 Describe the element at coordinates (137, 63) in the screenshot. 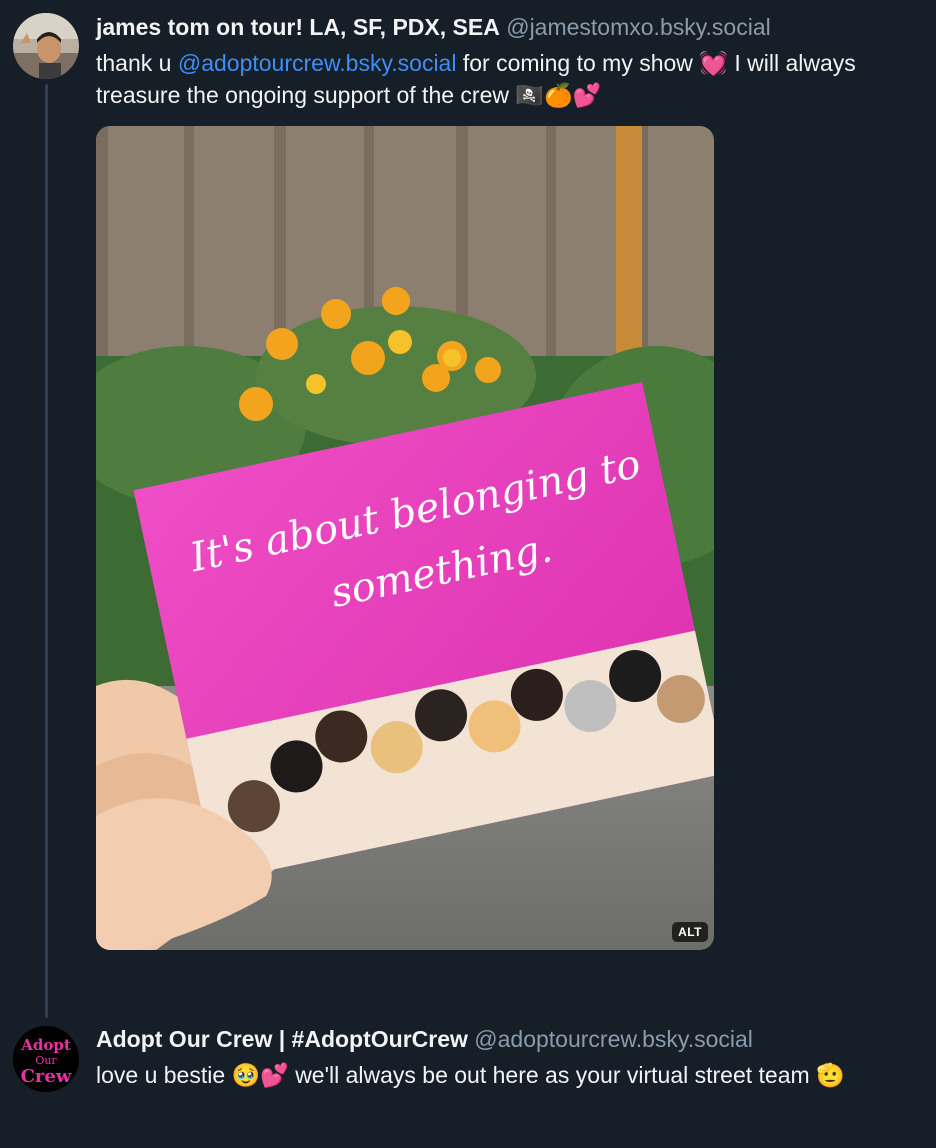

I see `post-text-start: thank u` at that location.